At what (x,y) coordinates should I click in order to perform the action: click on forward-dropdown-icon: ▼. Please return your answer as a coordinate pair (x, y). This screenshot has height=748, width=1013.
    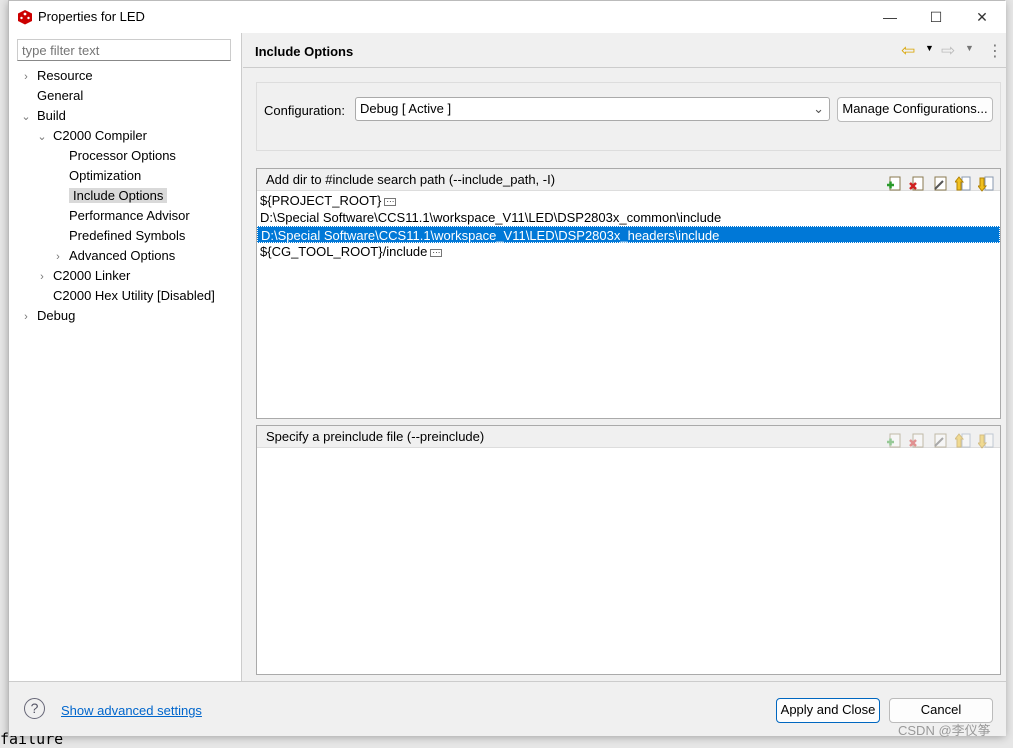
    Looking at the image, I should click on (969, 48).